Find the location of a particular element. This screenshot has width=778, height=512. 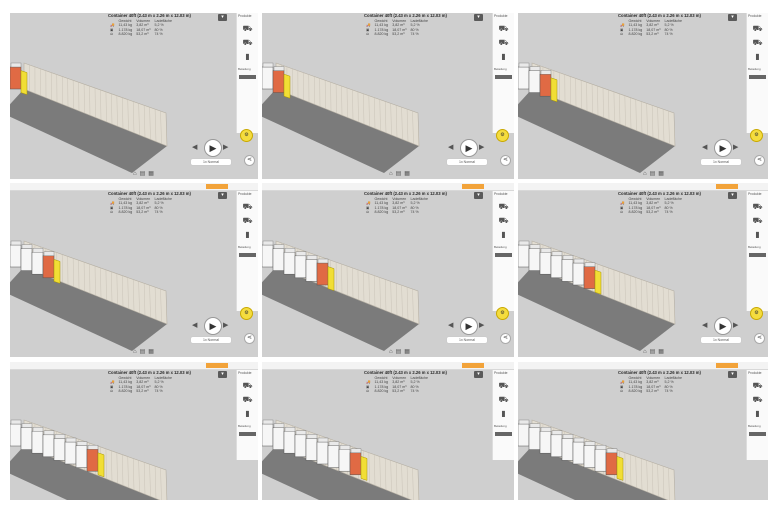

playback-controls: ◀ ▶ ▶ 1x Normal is located at coordinates (468, 330).